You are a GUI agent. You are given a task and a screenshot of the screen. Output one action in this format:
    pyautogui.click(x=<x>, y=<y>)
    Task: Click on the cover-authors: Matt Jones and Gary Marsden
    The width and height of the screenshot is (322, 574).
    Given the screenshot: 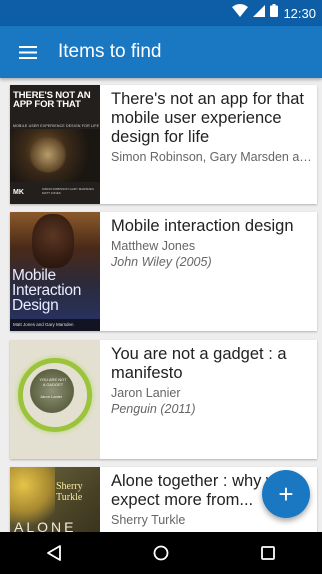 What is the action you would take?
    pyautogui.click(x=55, y=325)
    